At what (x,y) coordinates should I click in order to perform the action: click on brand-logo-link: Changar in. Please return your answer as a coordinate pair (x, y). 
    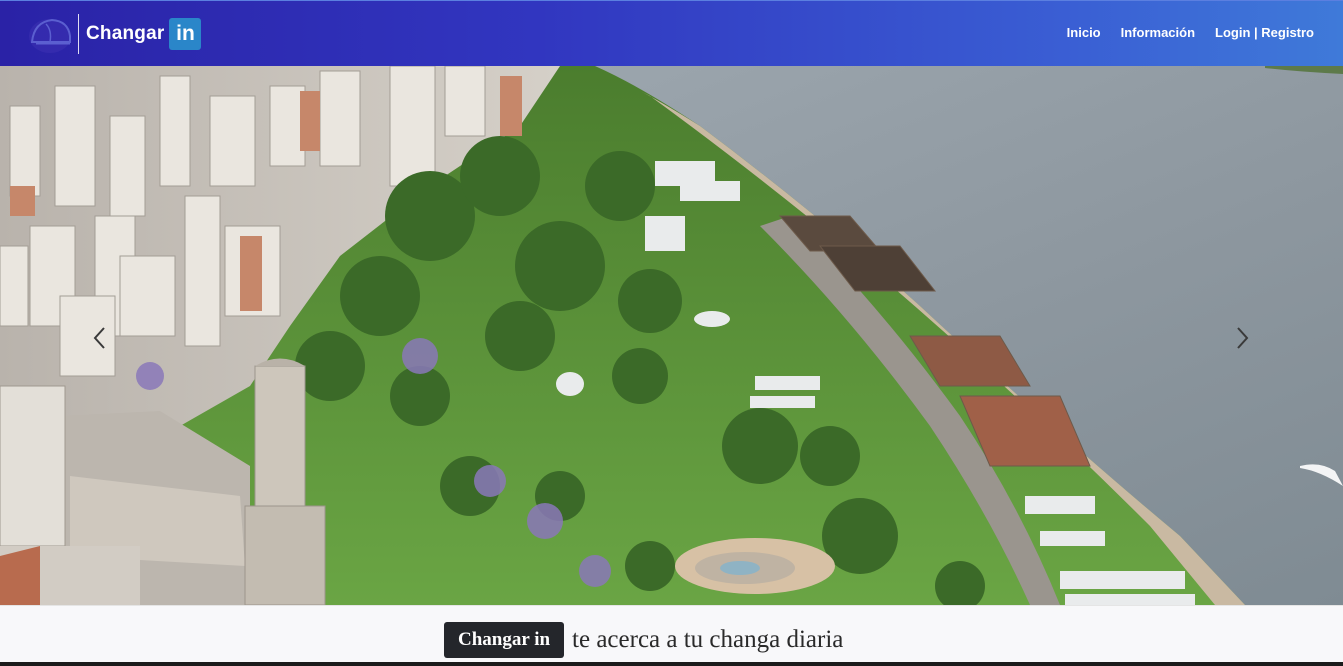
    Looking at the image, I should click on (114, 34).